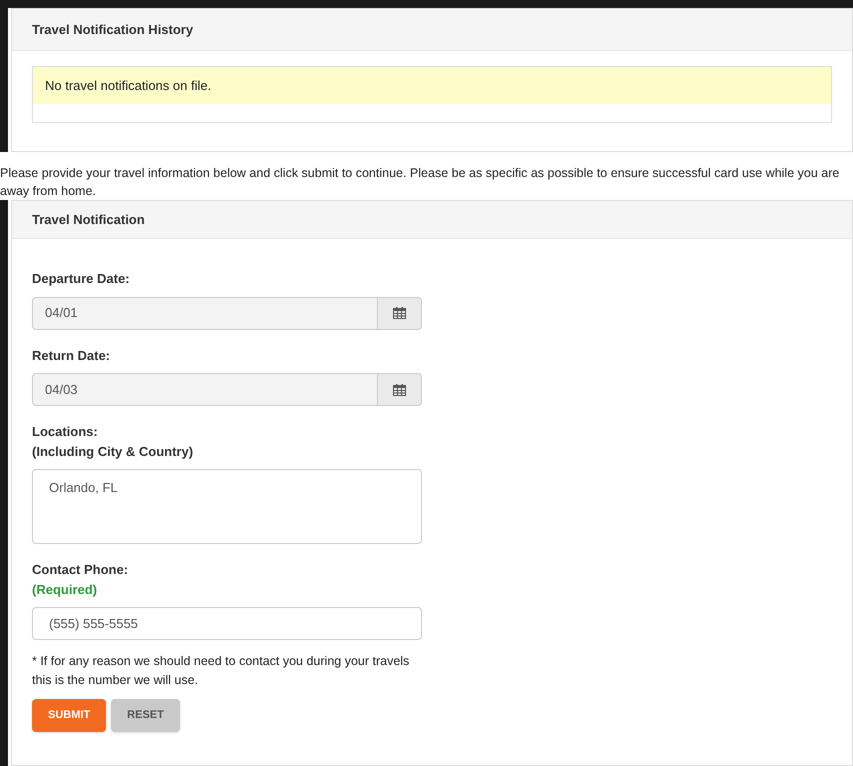 The width and height of the screenshot is (853, 766). Describe the element at coordinates (227, 623) in the screenshot. I see `phone-field: (555) 555-5555` at that location.